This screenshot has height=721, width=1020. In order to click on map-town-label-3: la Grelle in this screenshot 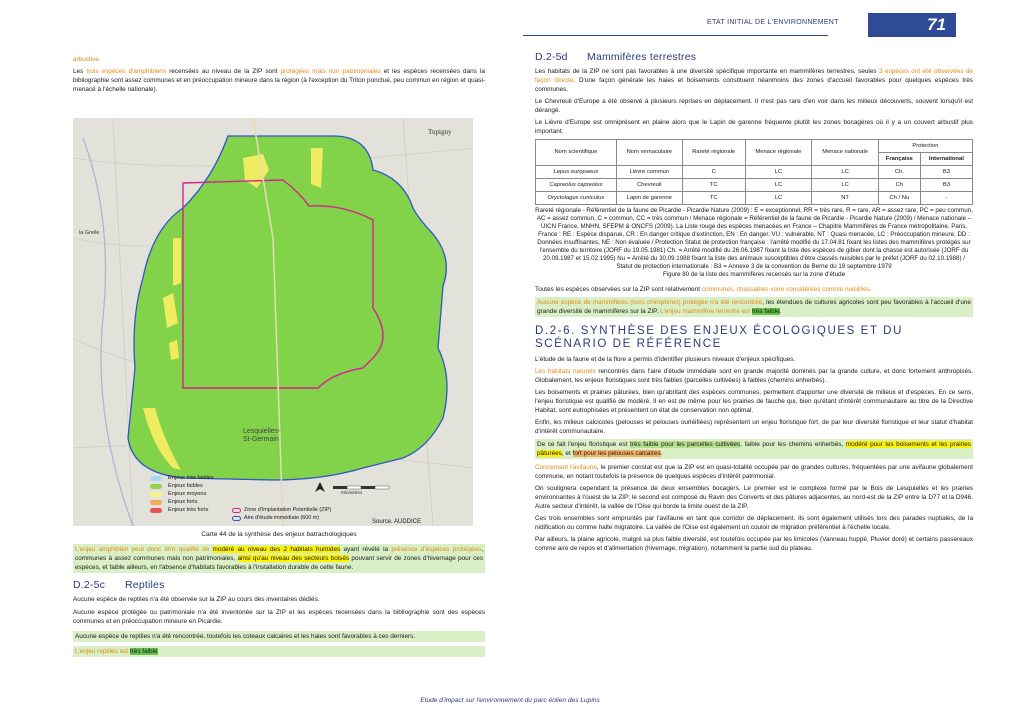, I will do `click(89, 233)`.